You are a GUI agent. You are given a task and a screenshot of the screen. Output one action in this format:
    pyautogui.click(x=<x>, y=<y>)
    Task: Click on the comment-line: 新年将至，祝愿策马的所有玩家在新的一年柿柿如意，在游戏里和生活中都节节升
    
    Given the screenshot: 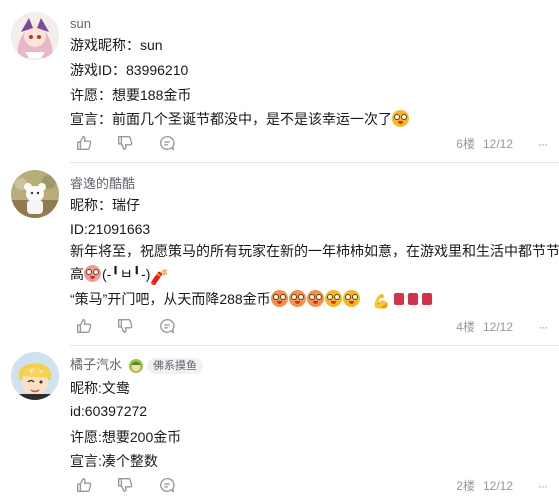 What is the action you would take?
    pyautogui.click(x=314, y=251)
    